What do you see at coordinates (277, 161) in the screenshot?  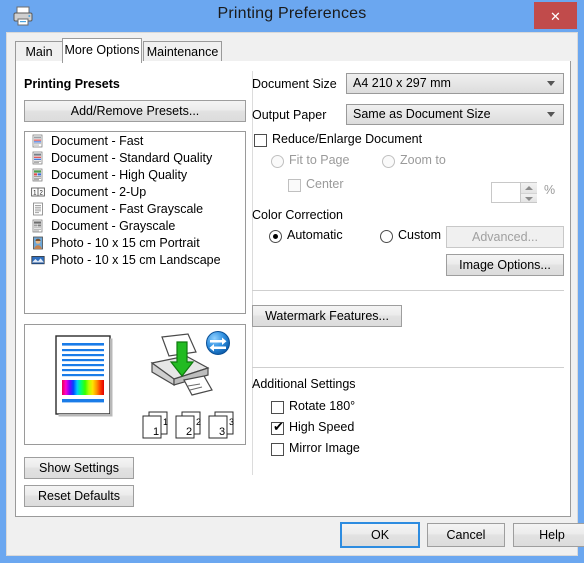 I see `fit-to-page-radio` at bounding box center [277, 161].